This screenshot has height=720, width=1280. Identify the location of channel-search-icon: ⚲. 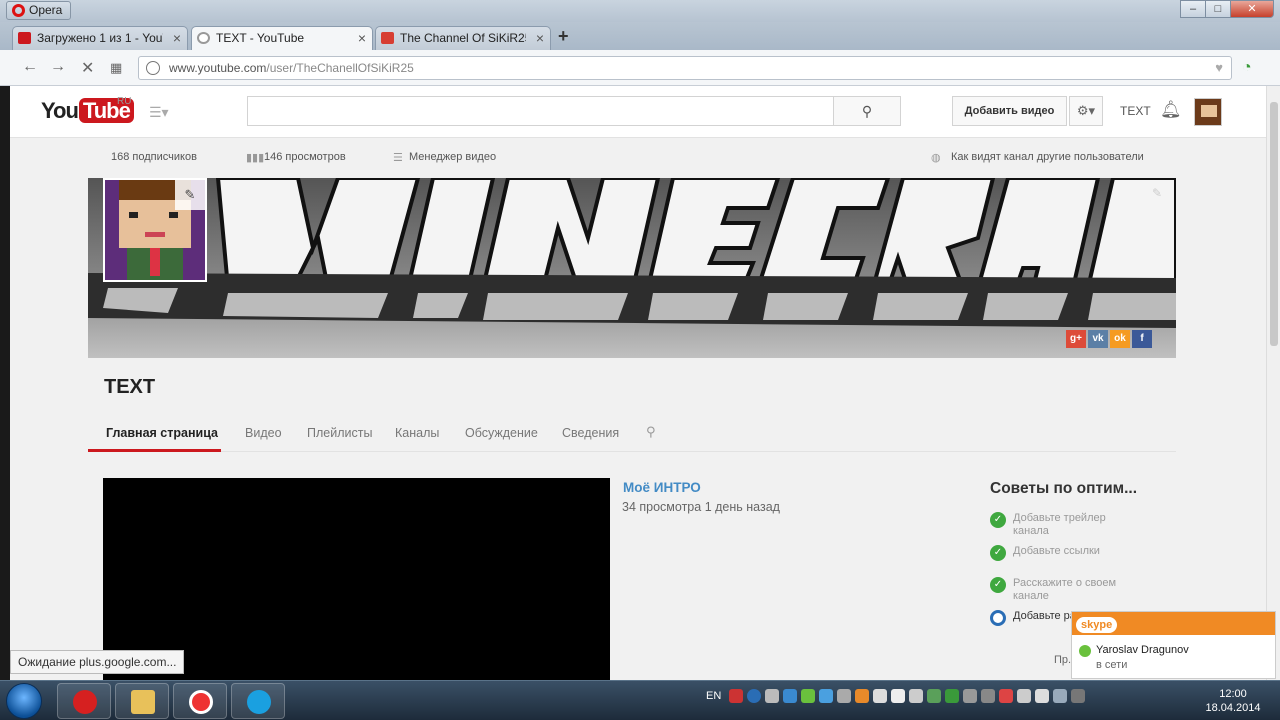
(651, 432).